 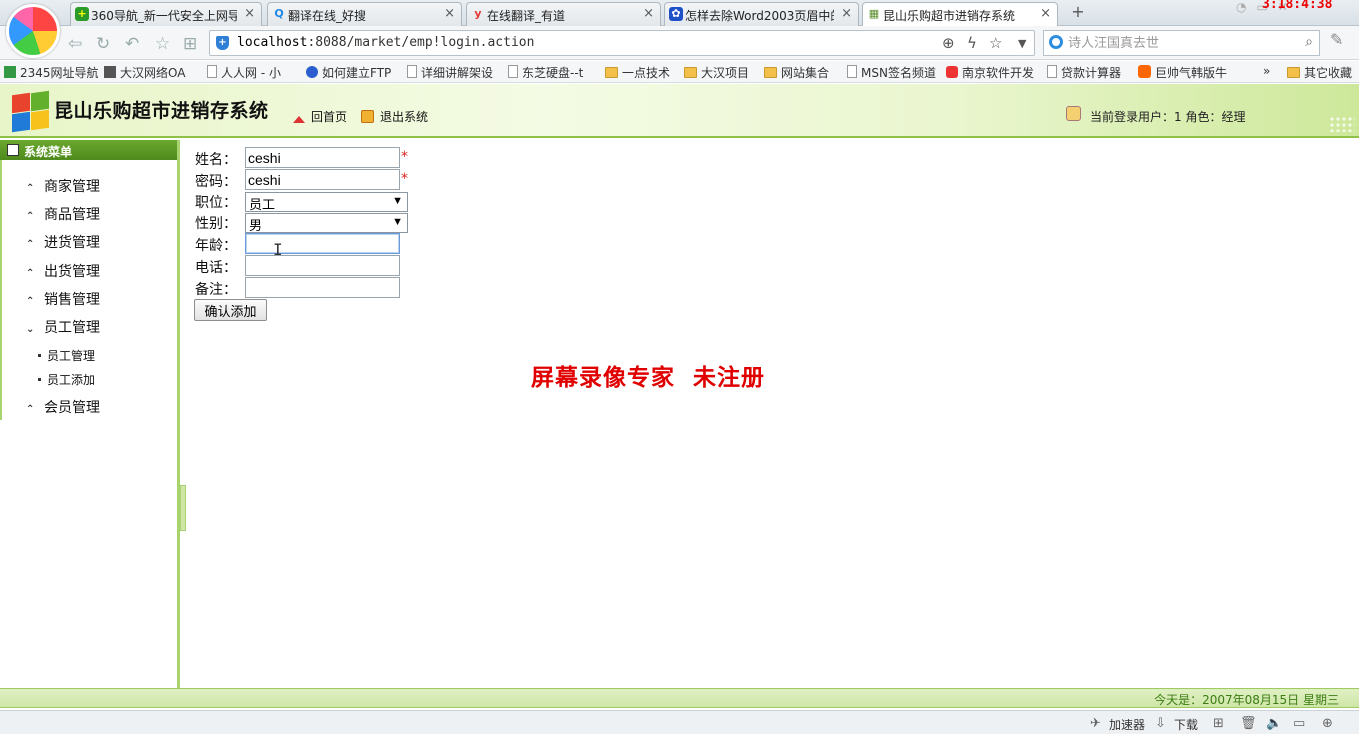 I want to click on bookmark-item: 大汉网络OA, so click(x=144, y=72).